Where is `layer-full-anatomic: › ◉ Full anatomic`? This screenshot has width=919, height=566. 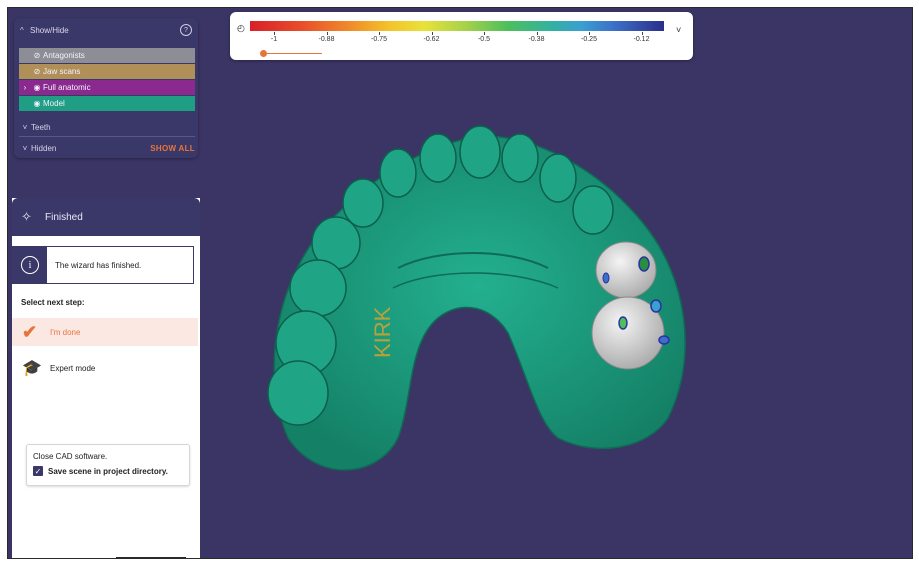 layer-full-anatomic: › ◉ Full anatomic is located at coordinates (107, 87).